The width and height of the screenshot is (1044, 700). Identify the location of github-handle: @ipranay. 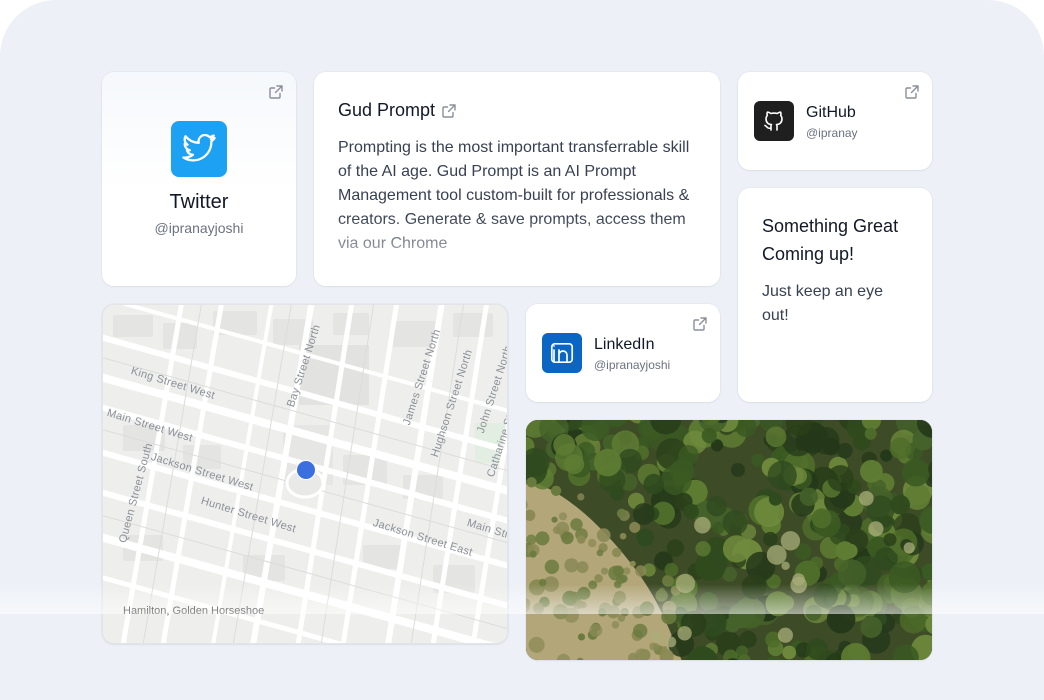
(832, 133).